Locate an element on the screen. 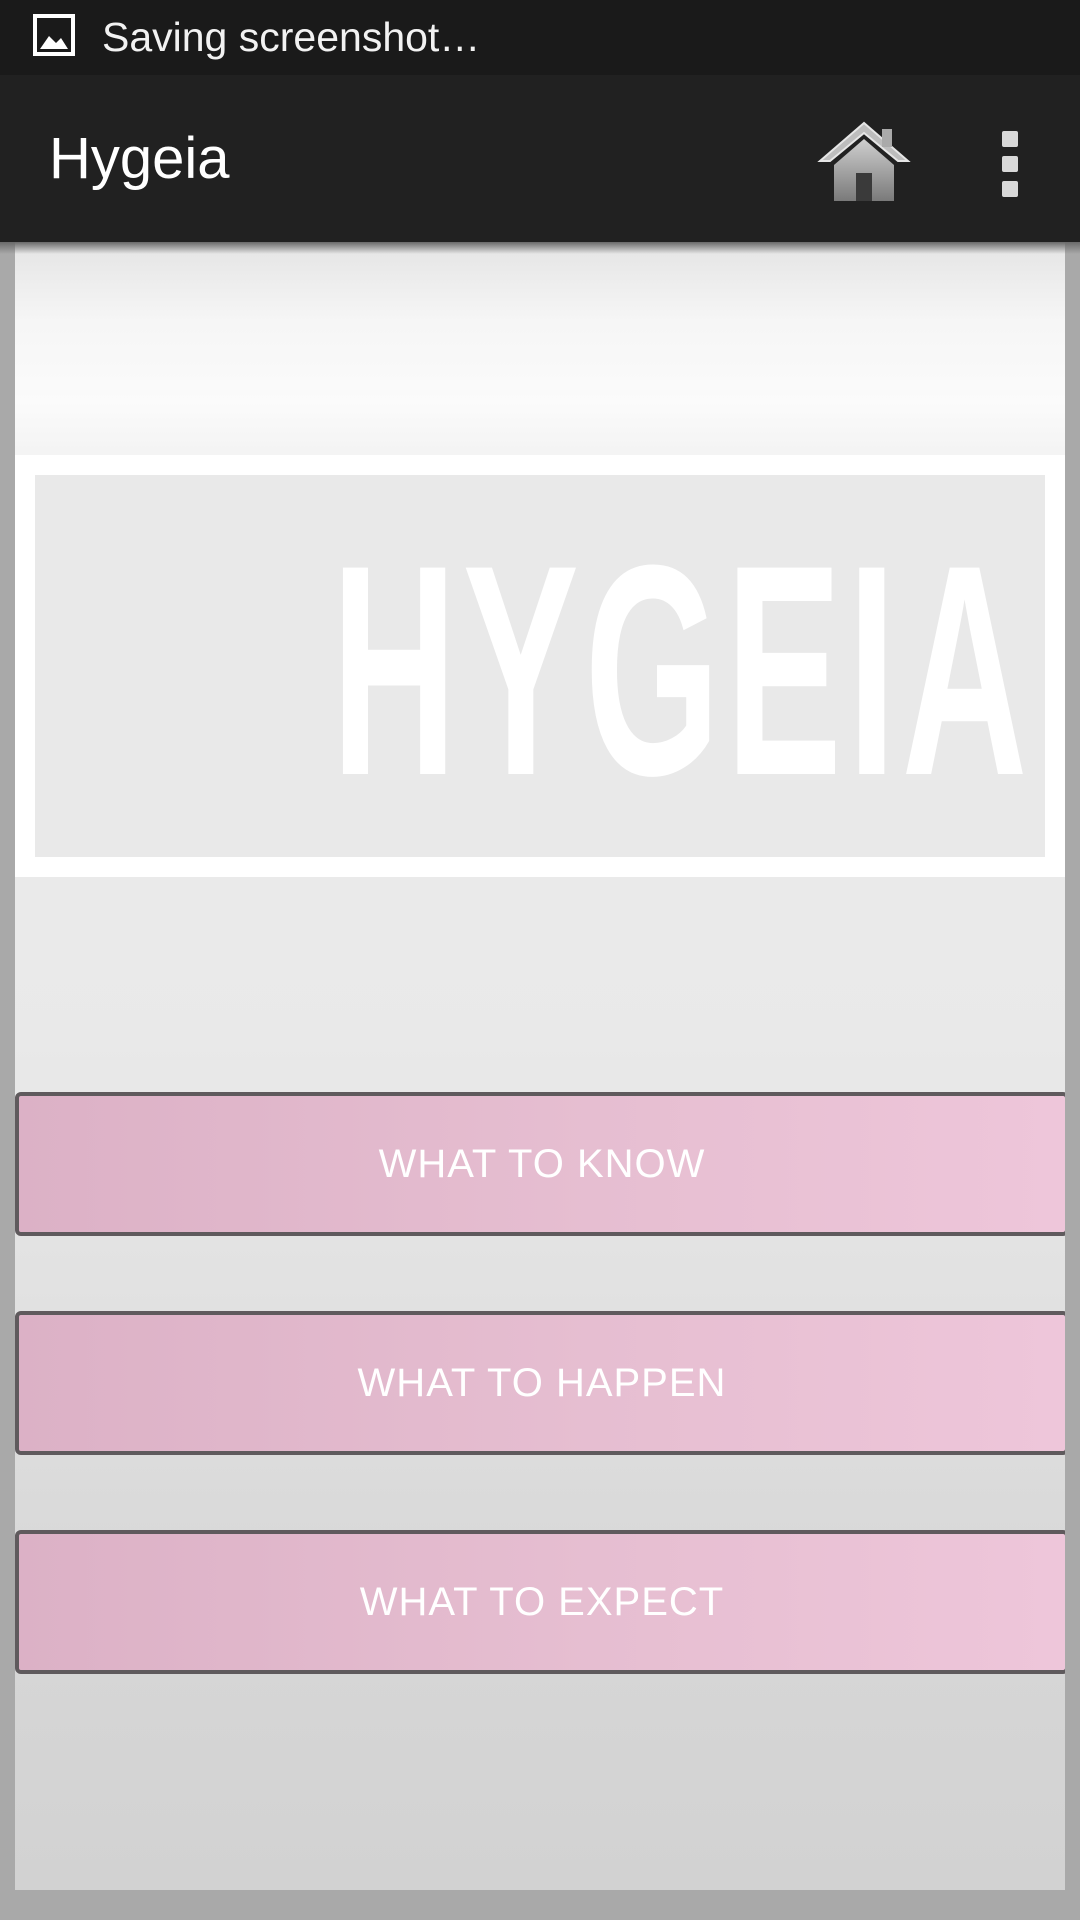 The width and height of the screenshot is (1080, 1920). action-bar-shadow is located at coordinates (540, 248).